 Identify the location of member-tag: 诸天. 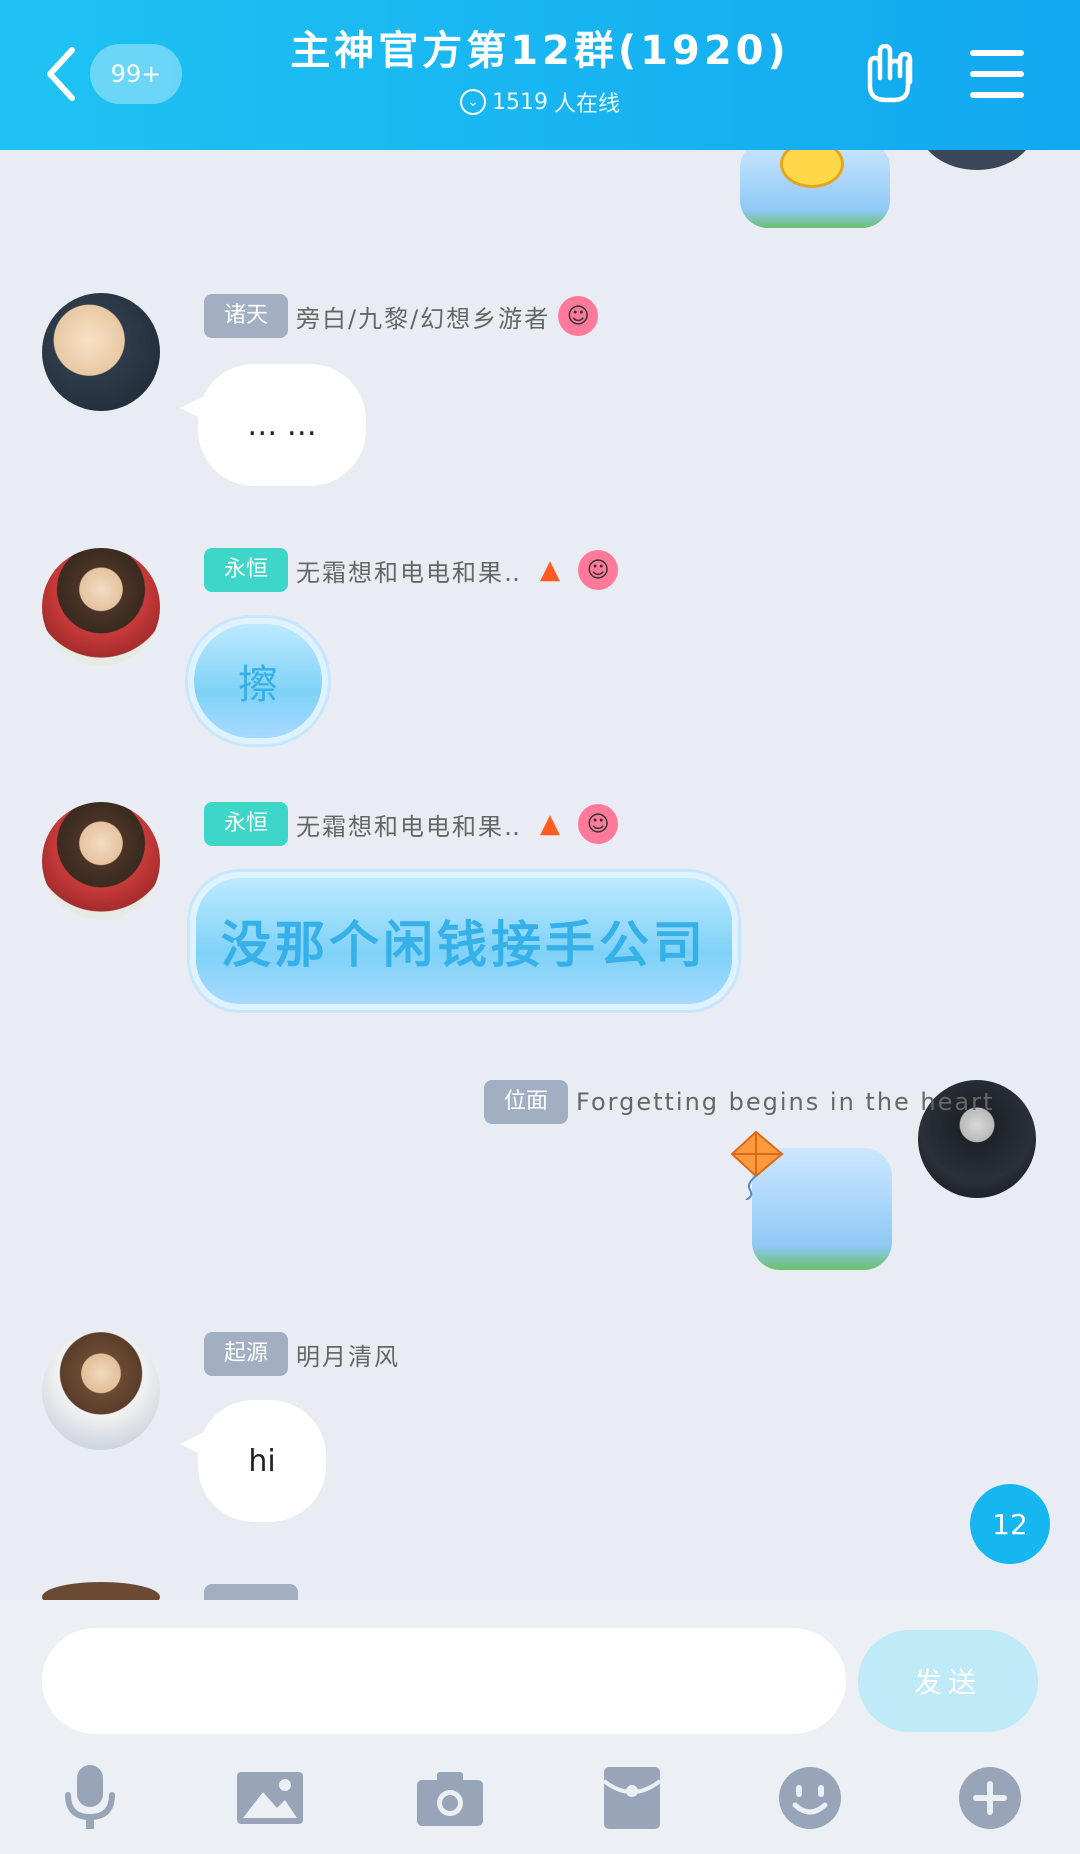
(246, 316).